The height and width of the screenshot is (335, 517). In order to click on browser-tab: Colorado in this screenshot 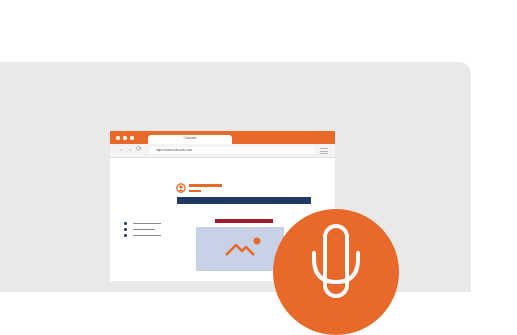, I will do `click(190, 139)`.